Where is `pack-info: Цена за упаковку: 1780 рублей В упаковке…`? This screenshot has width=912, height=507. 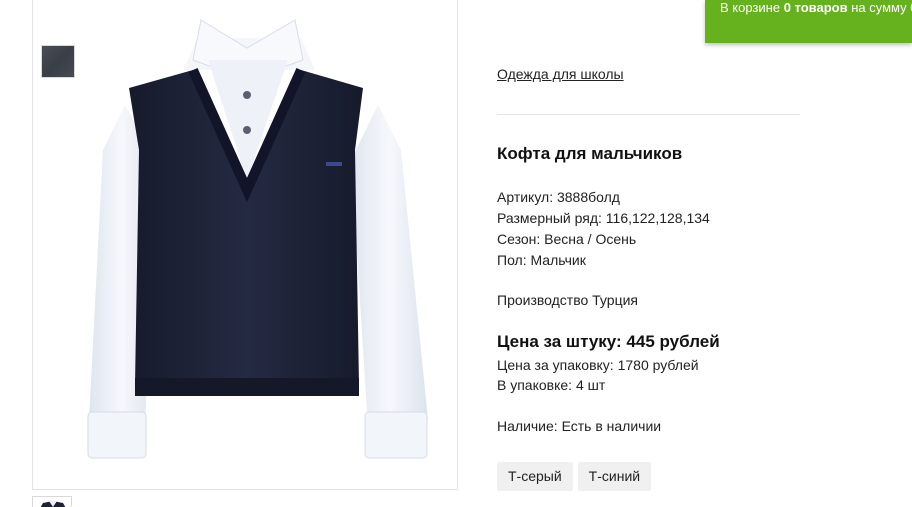
pack-info: Цена за упаковку: 1780 рублей В упаковке… is located at coordinates (598, 375).